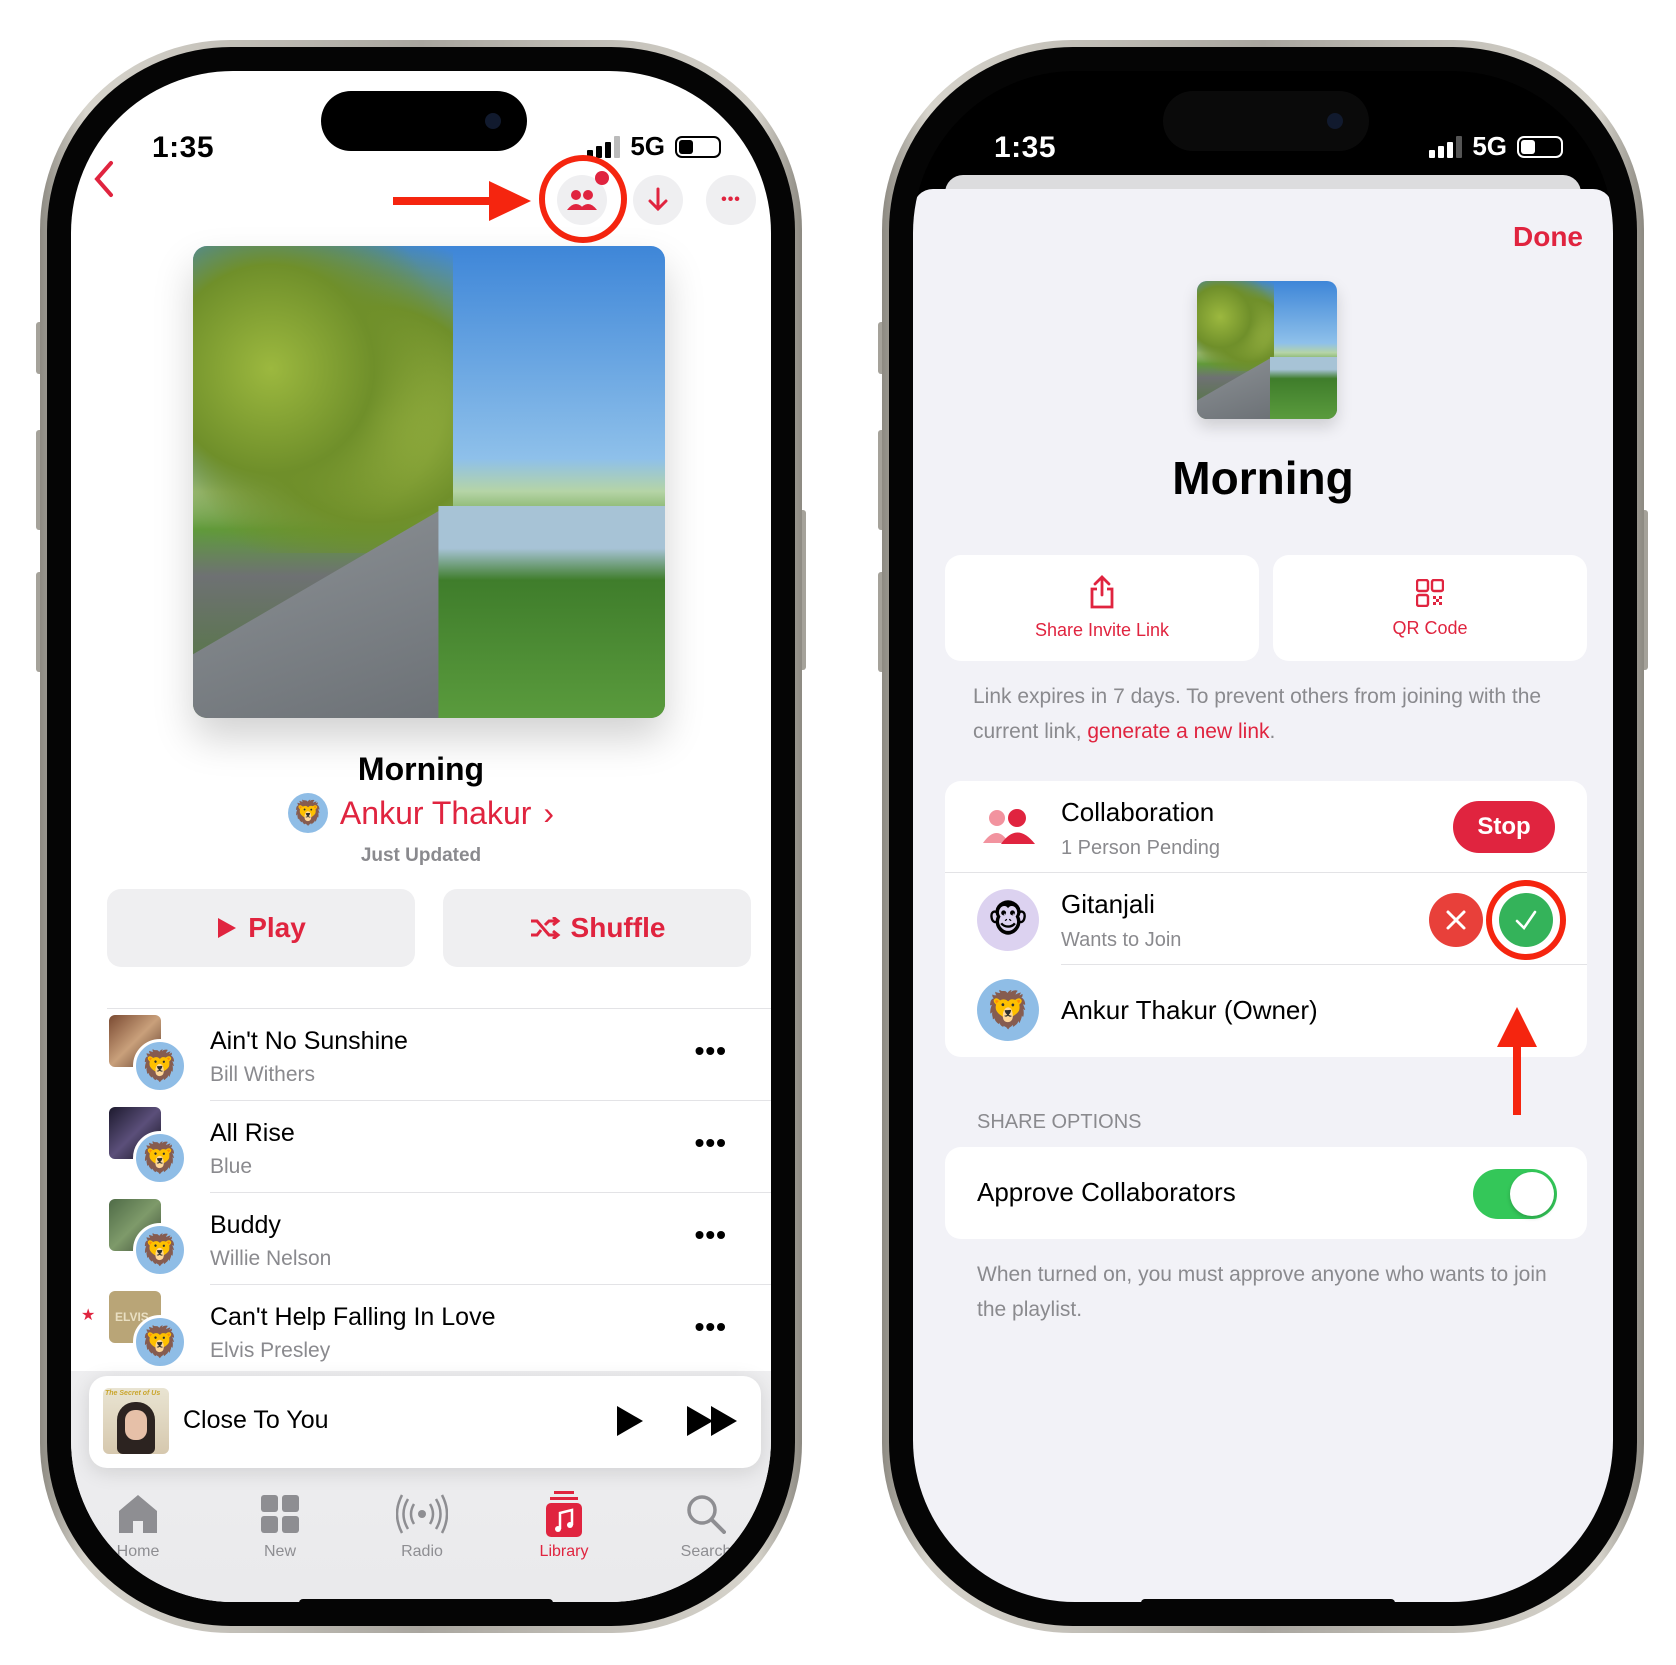 The height and width of the screenshot is (1665, 1676). I want to click on shuffle-icon, so click(545, 928).